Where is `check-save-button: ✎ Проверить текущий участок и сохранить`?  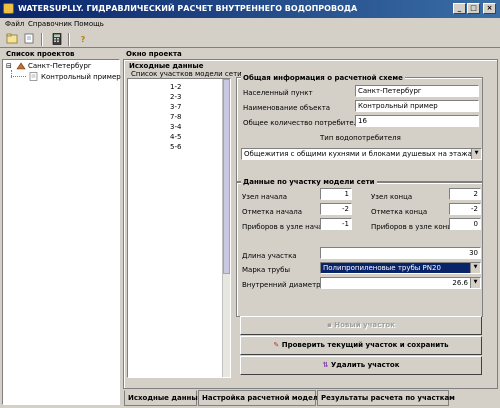 check-save-button: ✎ Проверить текущий участок и сохранить is located at coordinates (361, 345).